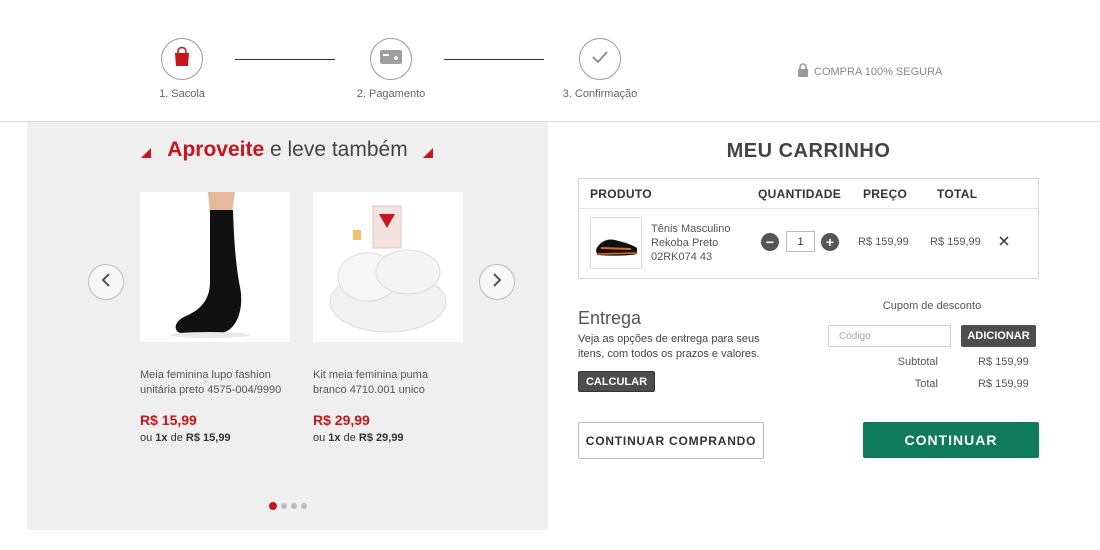 This screenshot has height=550, width=1100. What do you see at coordinates (932, 306) in the screenshot?
I see `coupon-label: Cupom de desconto` at bounding box center [932, 306].